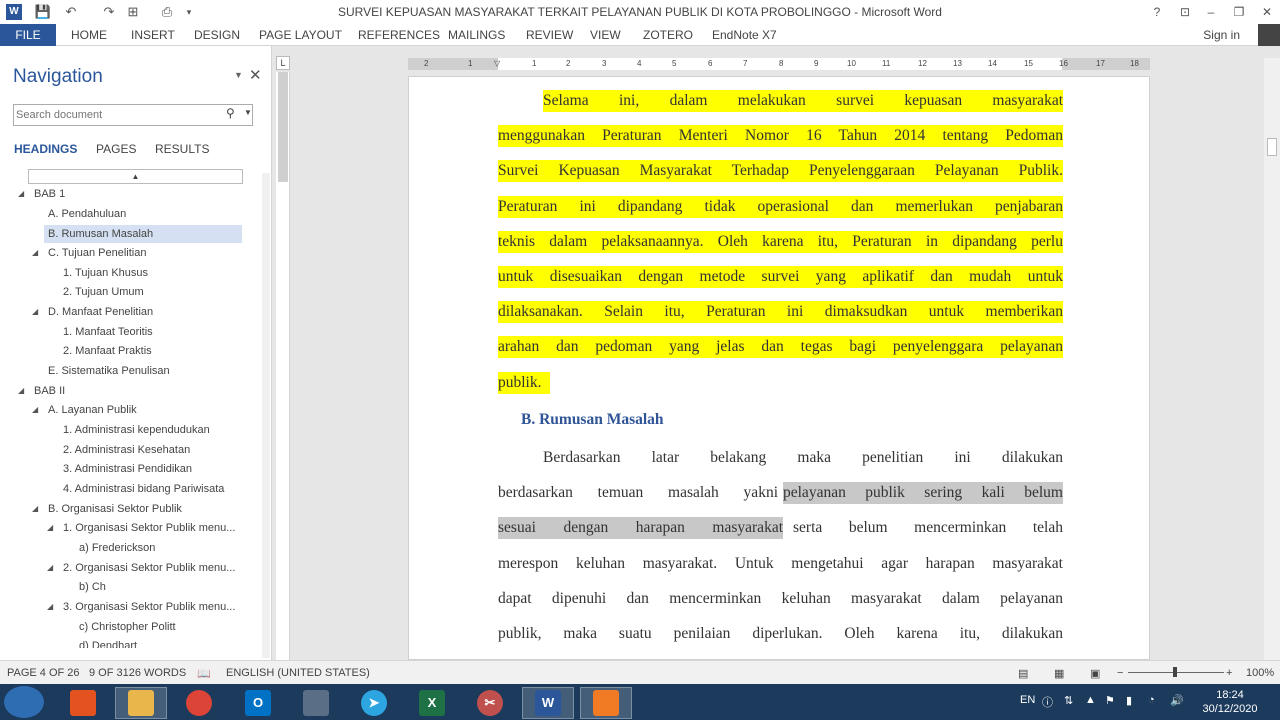  Describe the element at coordinates (136, 430) in the screenshot. I see `heading-item: 1. Administrasi kependudukan` at that location.